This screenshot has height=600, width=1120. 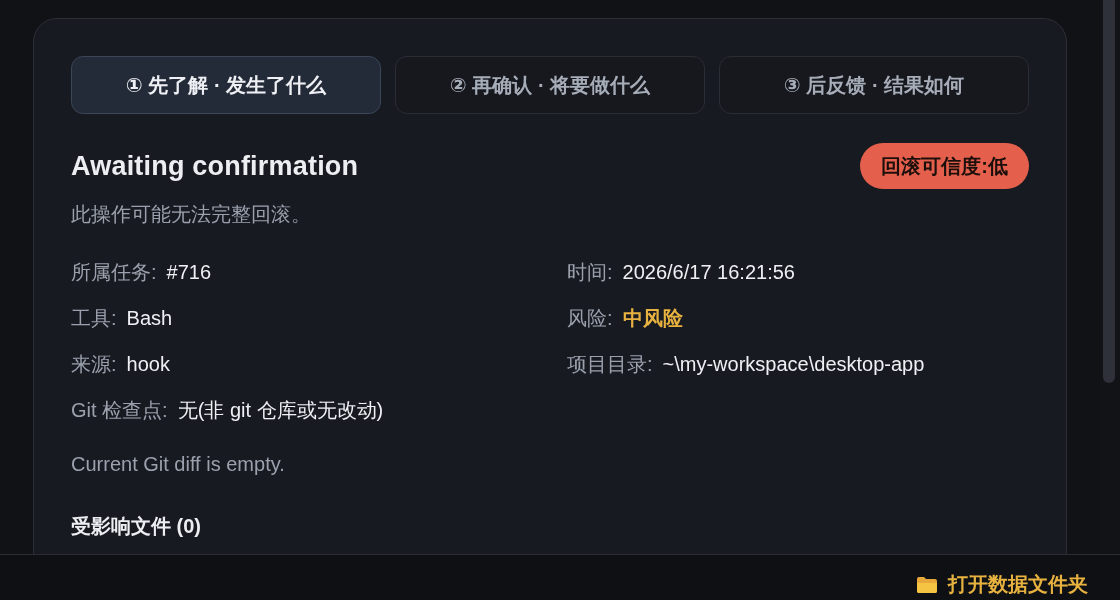 I want to click on field-label: 项目目录:, so click(x=610, y=364).